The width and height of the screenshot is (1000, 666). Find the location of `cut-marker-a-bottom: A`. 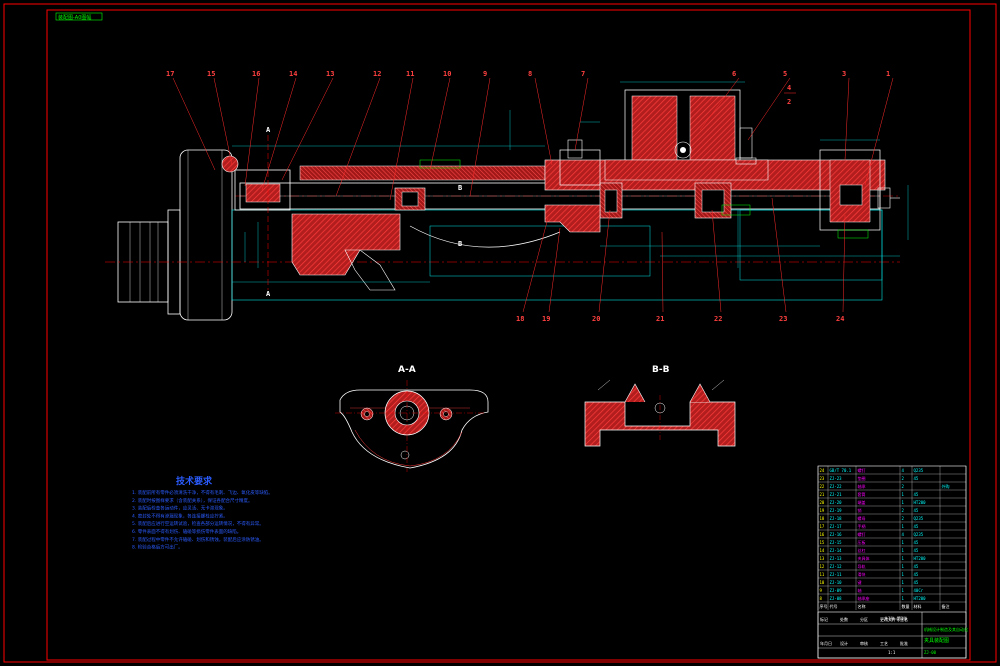

cut-marker-a-bottom: A is located at coordinates (268, 294).